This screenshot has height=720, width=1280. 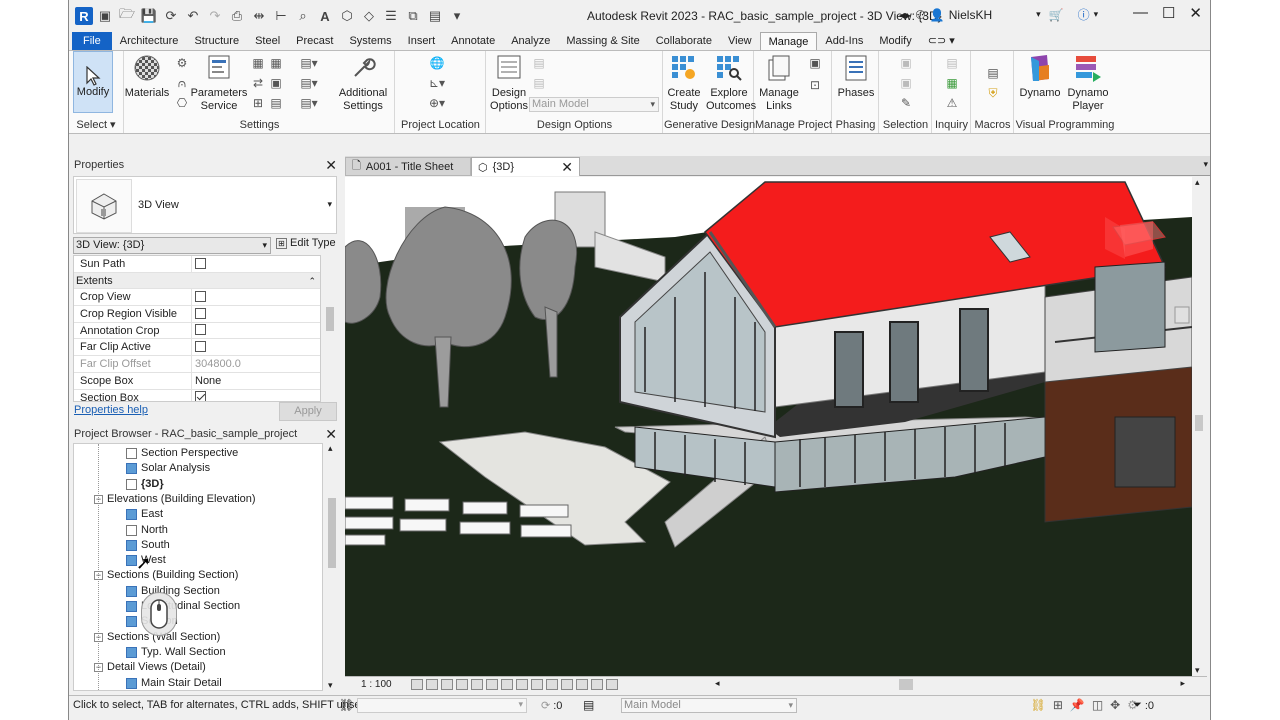 What do you see at coordinates (144, 514) in the screenshot?
I see `browser-view-item: East` at bounding box center [144, 514].